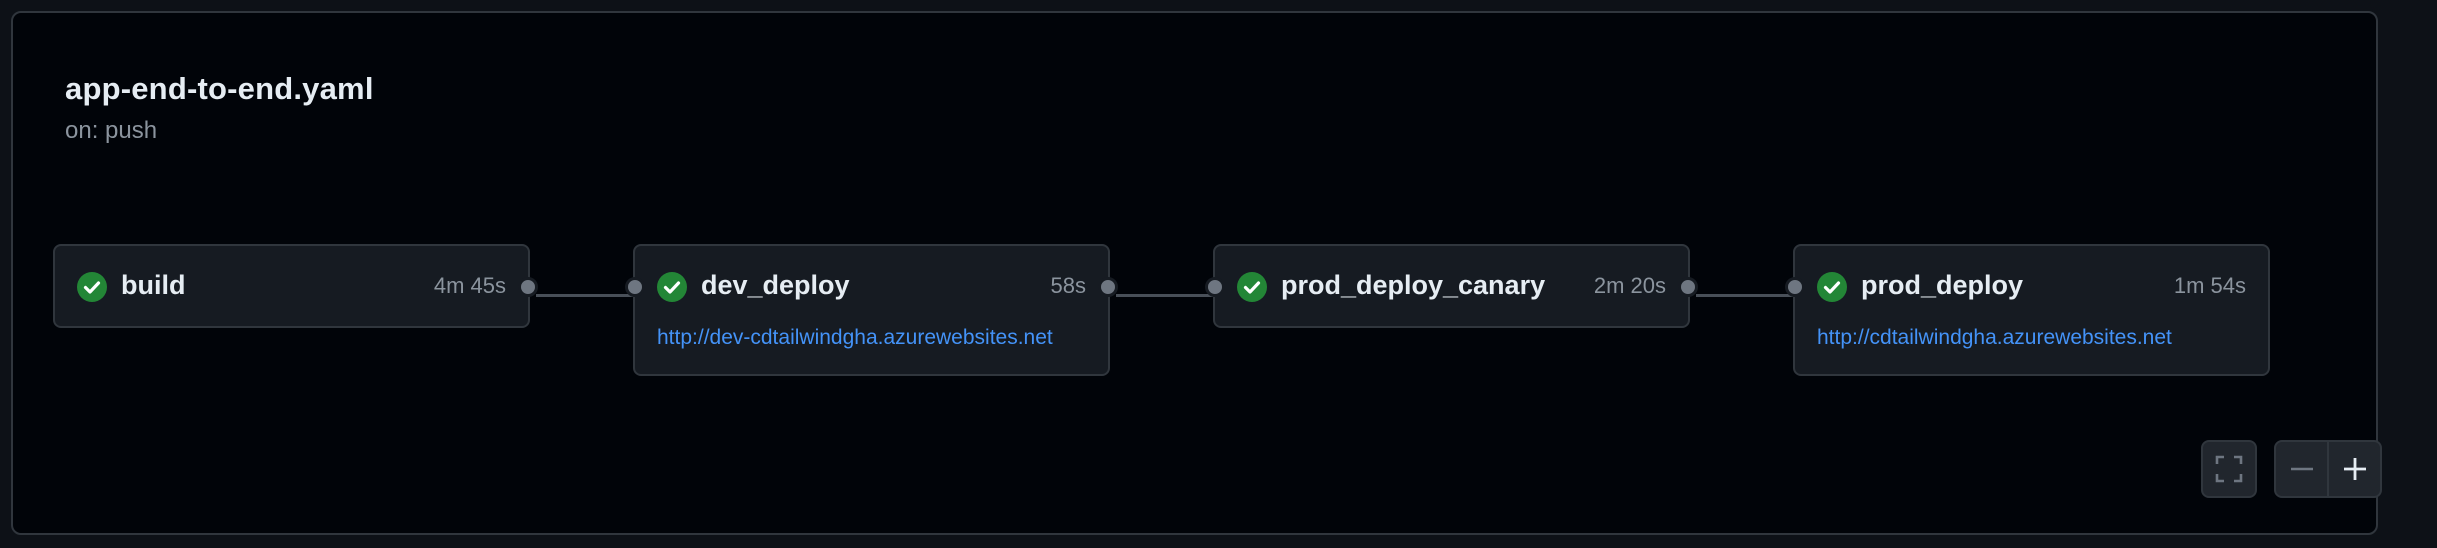  What do you see at coordinates (1994, 338) in the screenshot?
I see `environment-url-link: http://cdtailwindgha.azurewebsites.net` at bounding box center [1994, 338].